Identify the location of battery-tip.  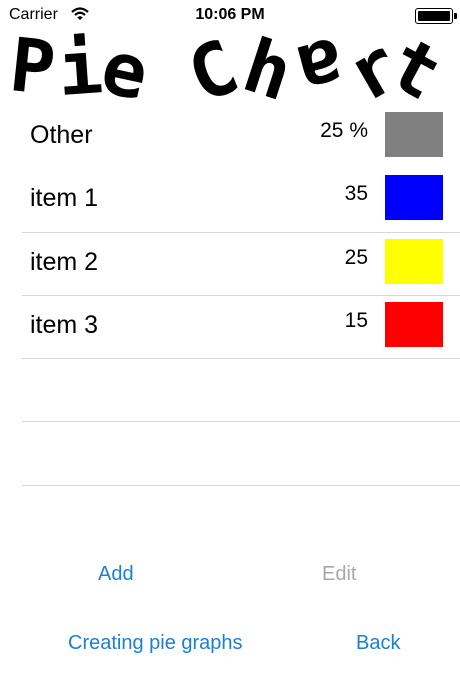
(455, 16).